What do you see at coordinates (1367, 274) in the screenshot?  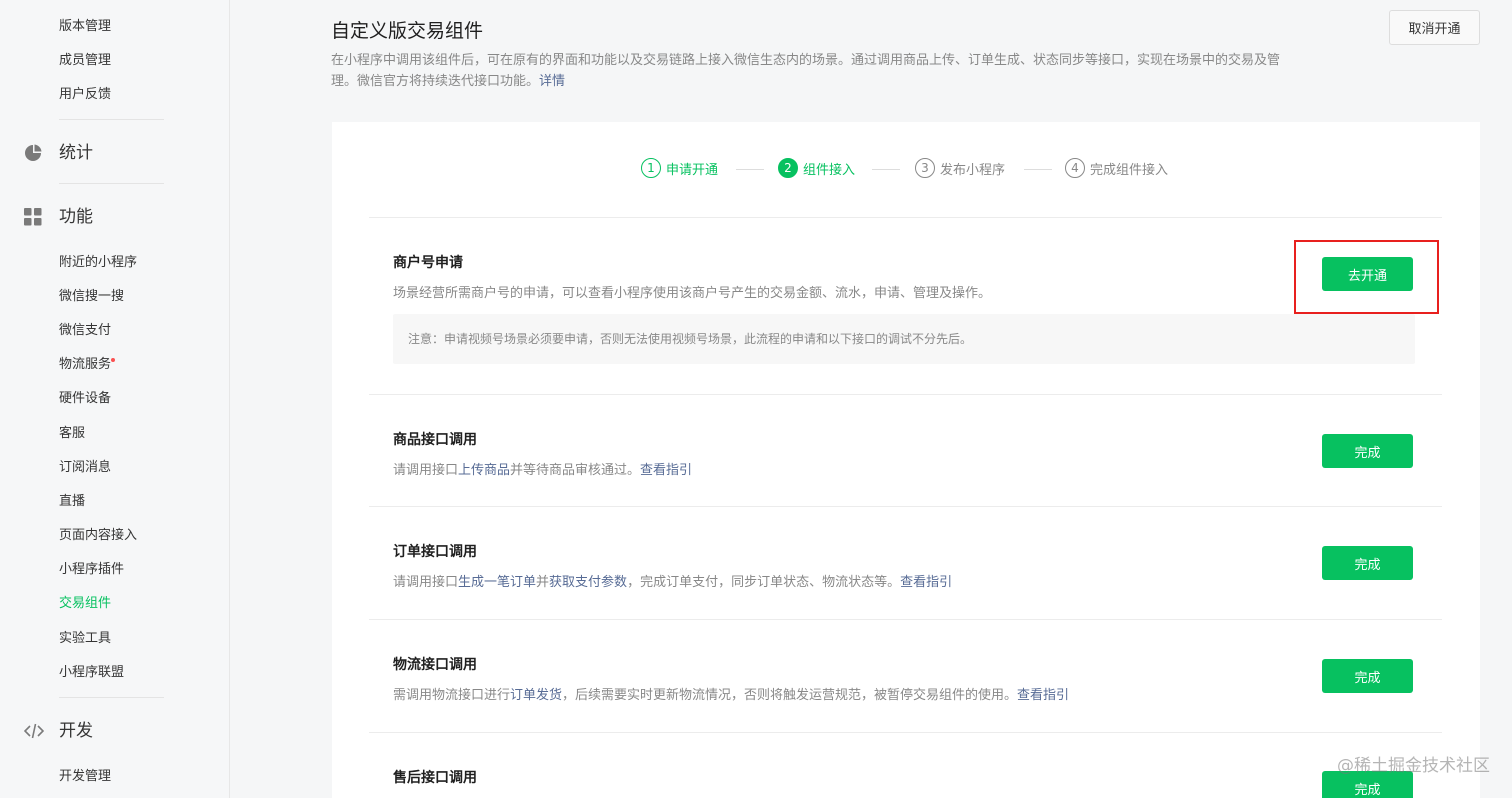 I see `activate-merchant-button: 去开通` at bounding box center [1367, 274].